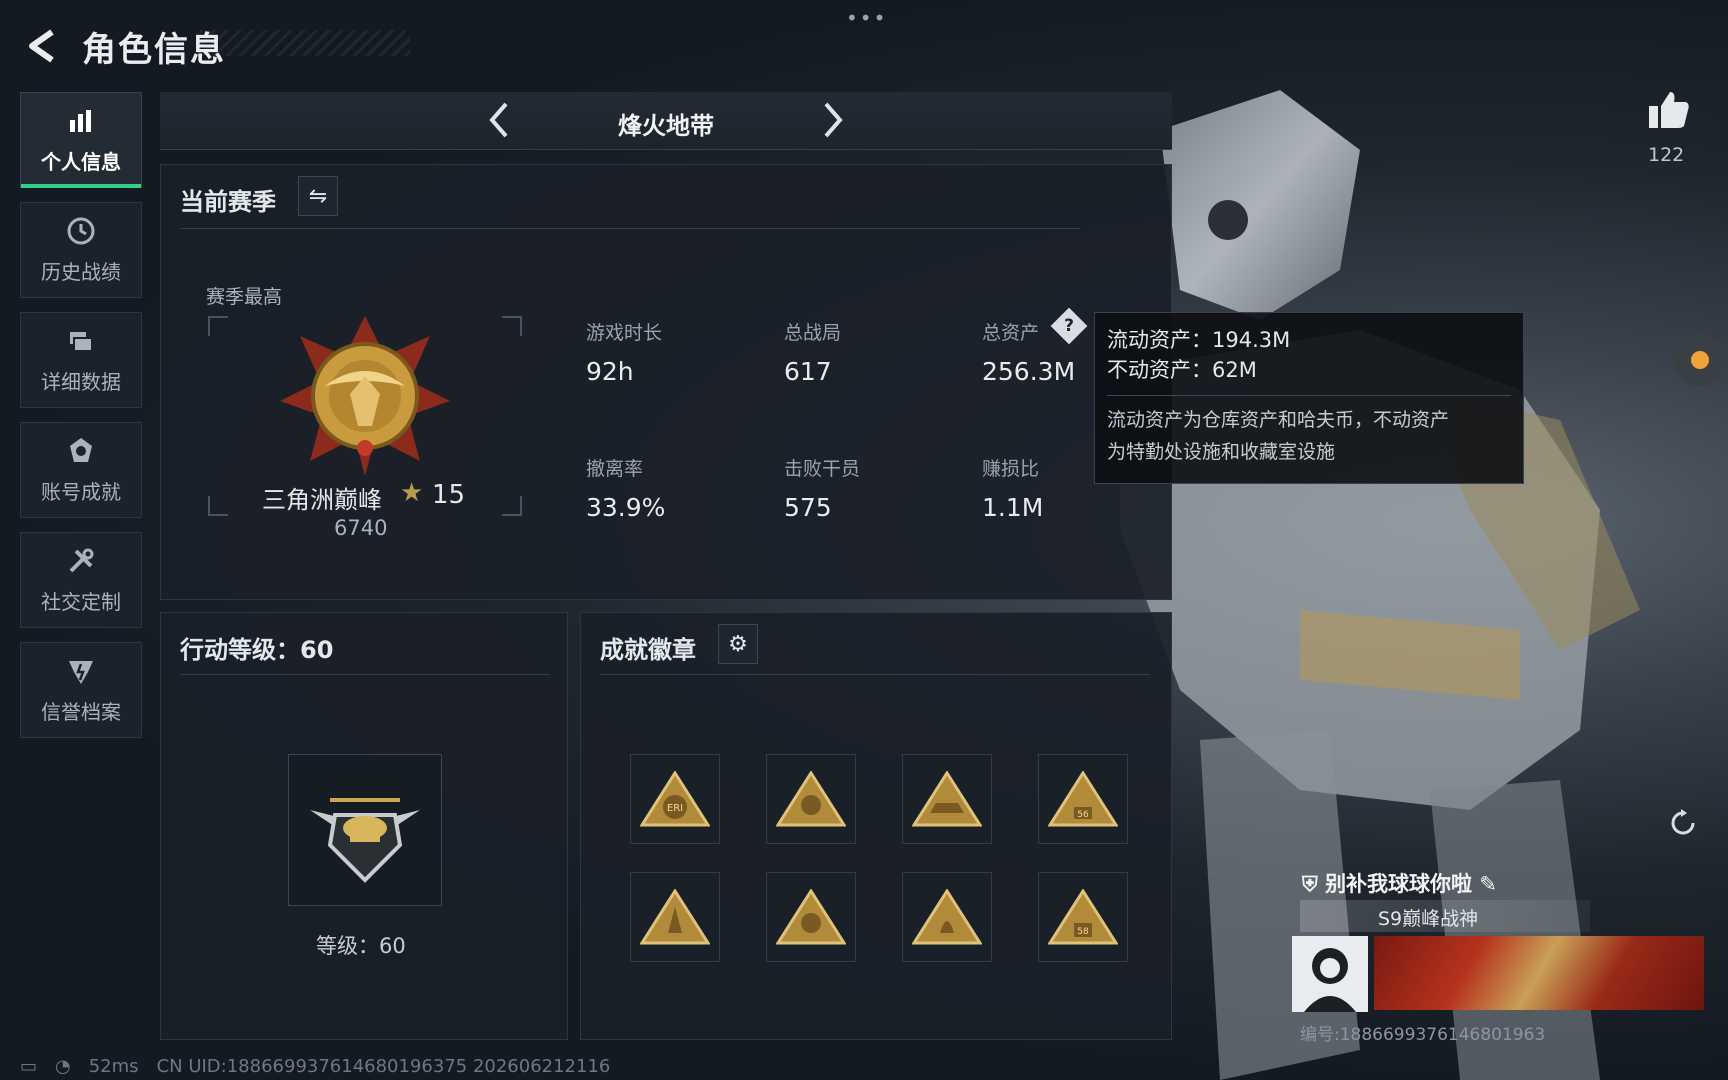 The height and width of the screenshot is (1080, 1728). What do you see at coordinates (81, 449) in the screenshot?
I see `achievement-badge-icon` at bounding box center [81, 449].